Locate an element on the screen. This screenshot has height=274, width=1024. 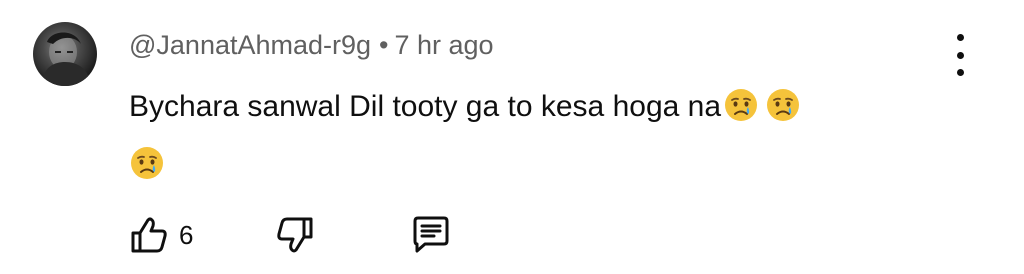
author-name: @JannatAhmad-r9g is located at coordinates (250, 45).